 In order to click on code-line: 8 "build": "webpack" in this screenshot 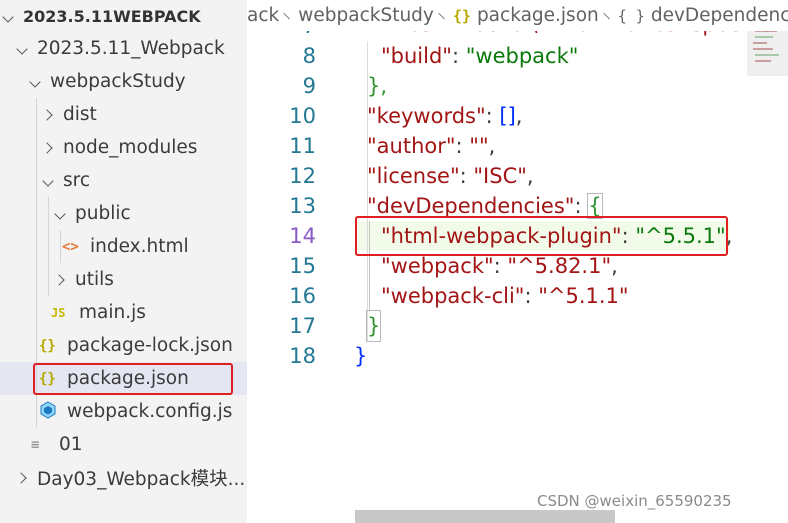, I will do `click(497, 56)`.